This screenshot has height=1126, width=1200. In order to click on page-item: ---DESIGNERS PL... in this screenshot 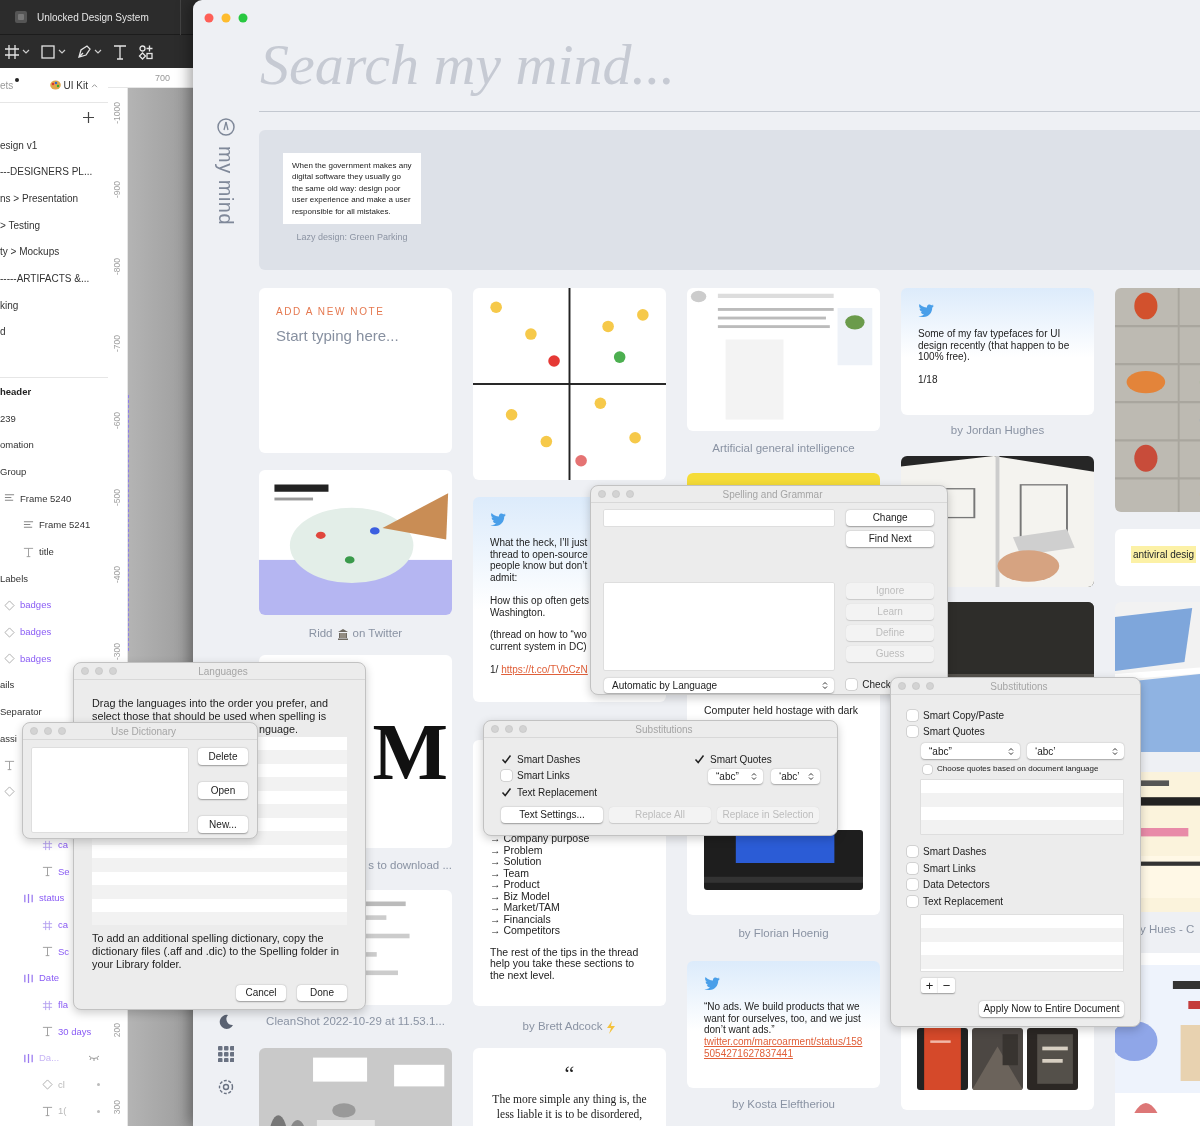, I will do `click(46, 172)`.